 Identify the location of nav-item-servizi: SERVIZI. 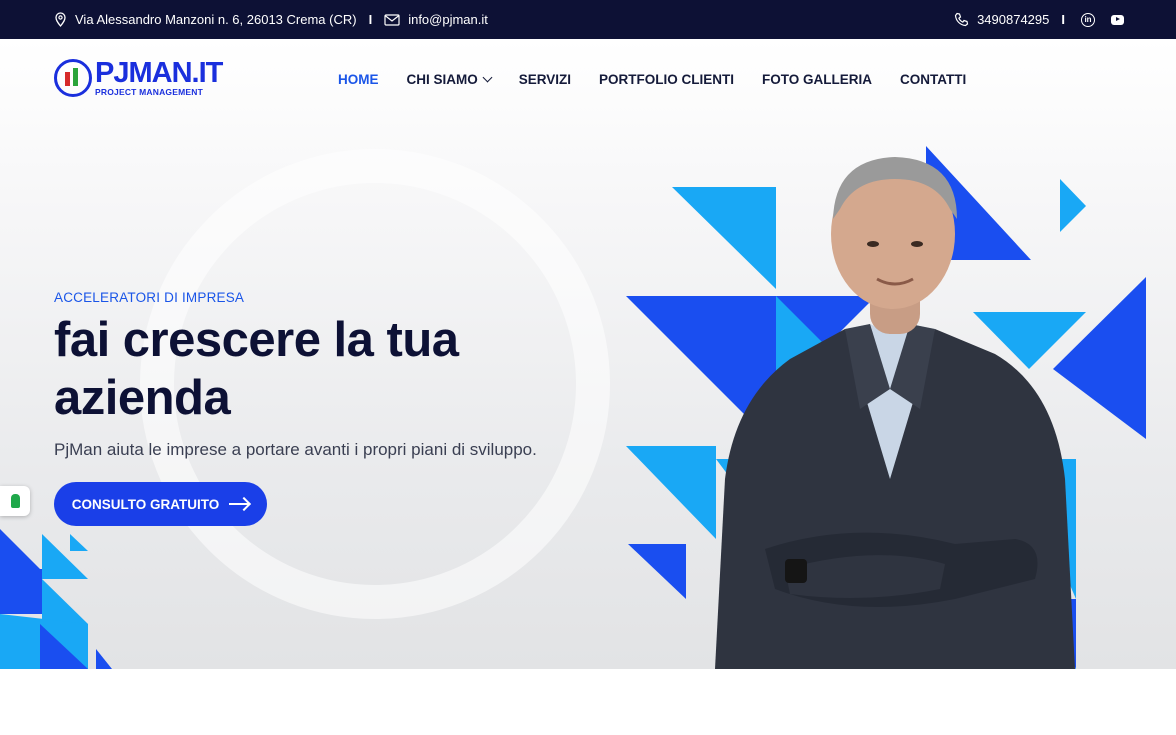
(545, 79).